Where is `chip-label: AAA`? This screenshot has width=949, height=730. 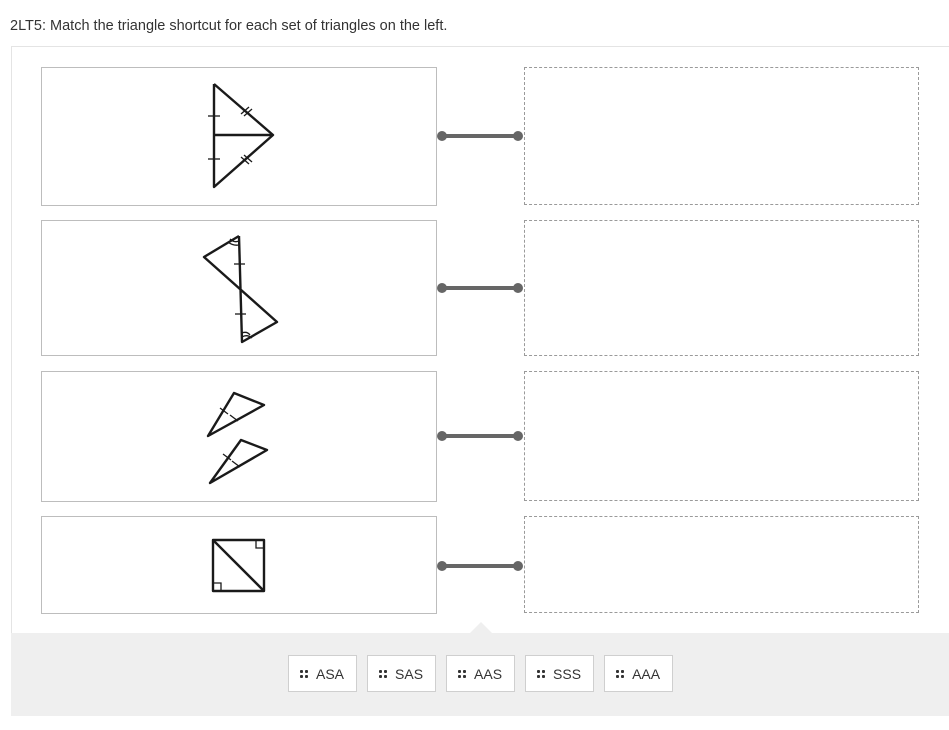 chip-label: AAA is located at coordinates (646, 673).